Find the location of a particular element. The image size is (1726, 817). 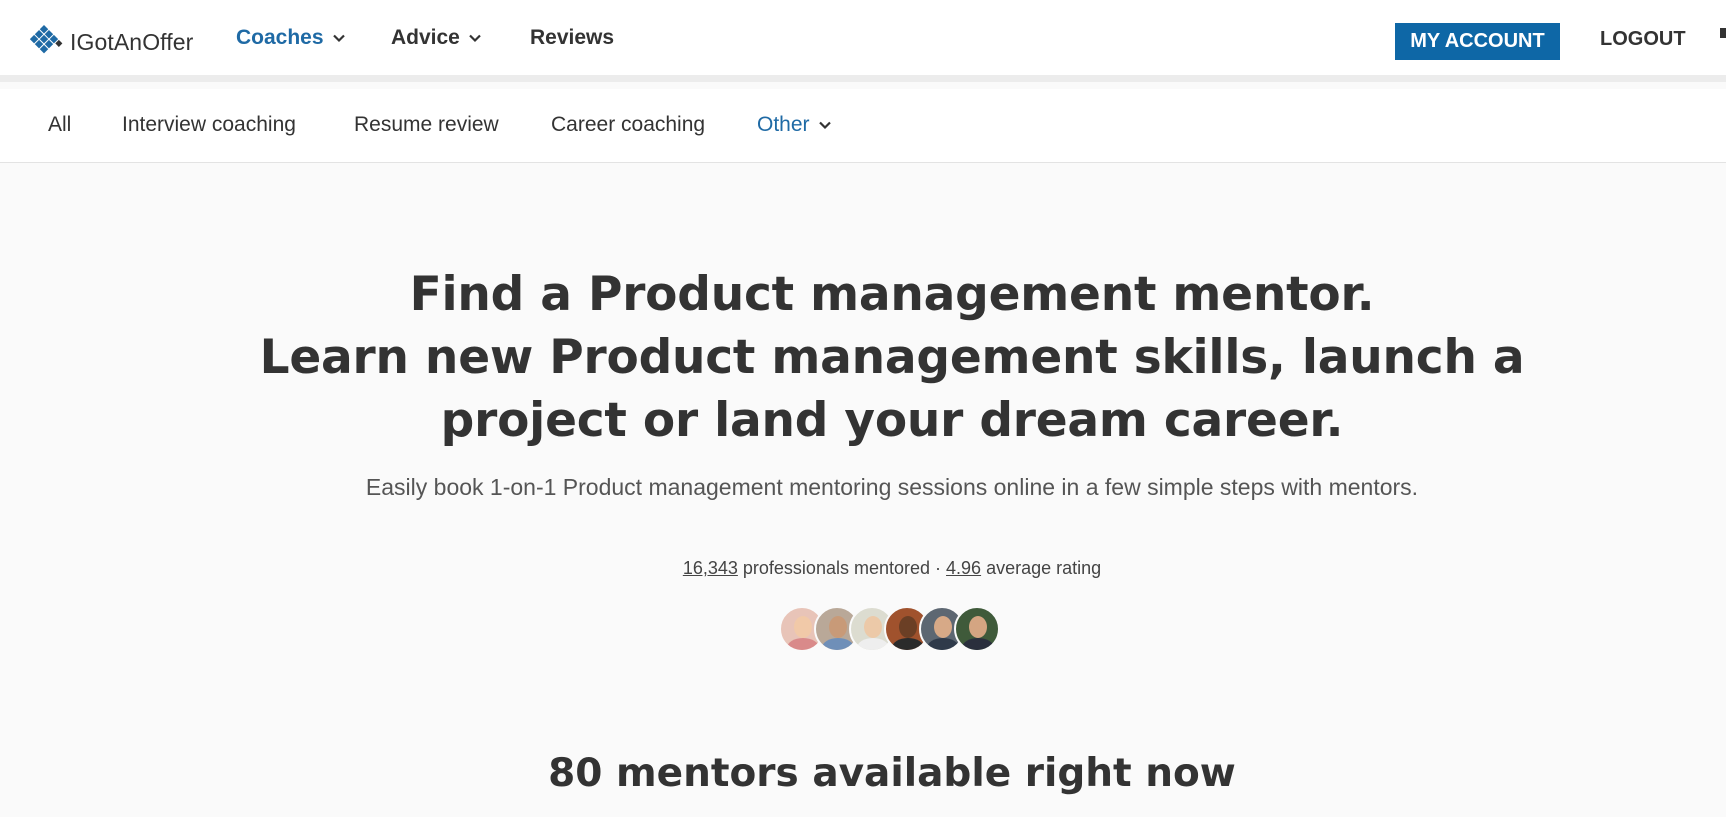

mentors-available-heading: 80 mentors available right now is located at coordinates (892, 773).